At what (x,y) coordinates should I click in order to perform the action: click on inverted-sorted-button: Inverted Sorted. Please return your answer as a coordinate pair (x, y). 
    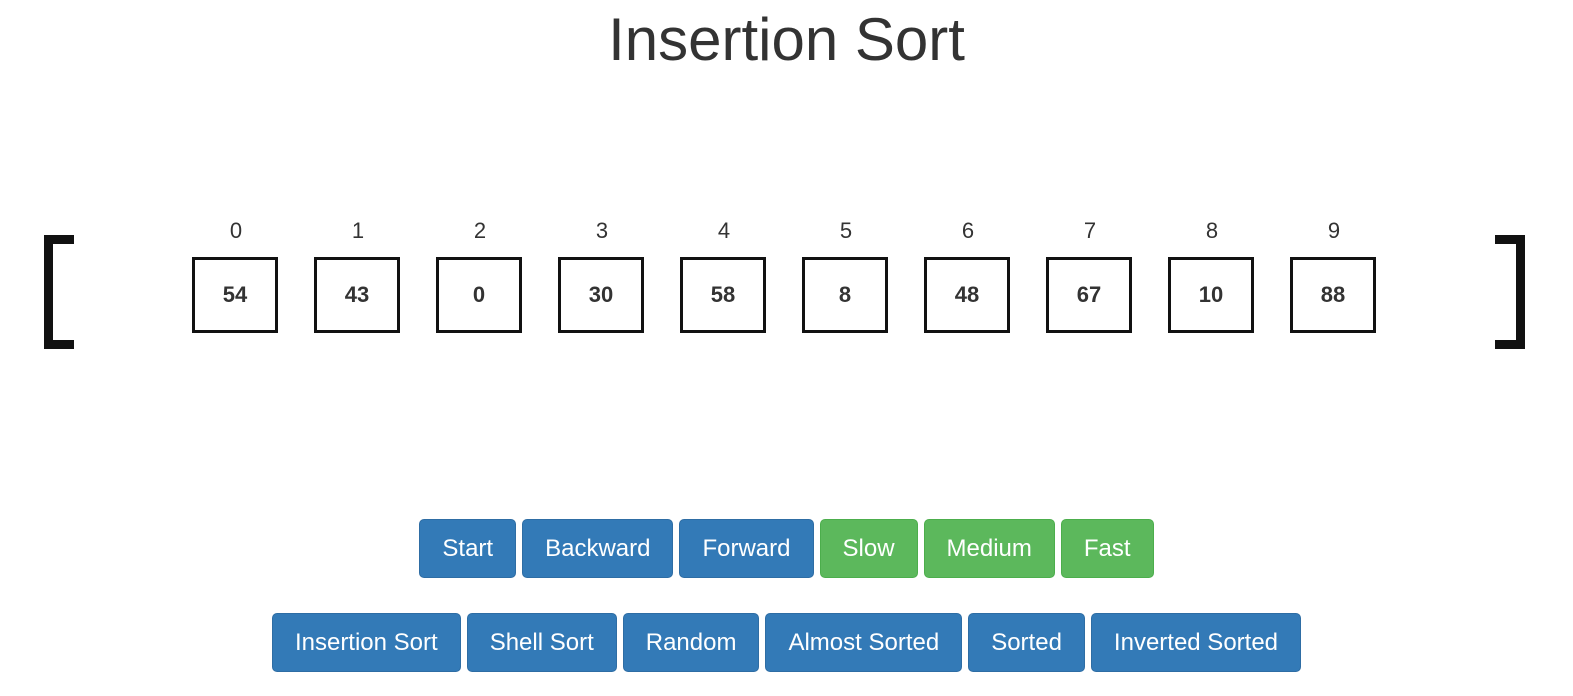
    Looking at the image, I should click on (1196, 642).